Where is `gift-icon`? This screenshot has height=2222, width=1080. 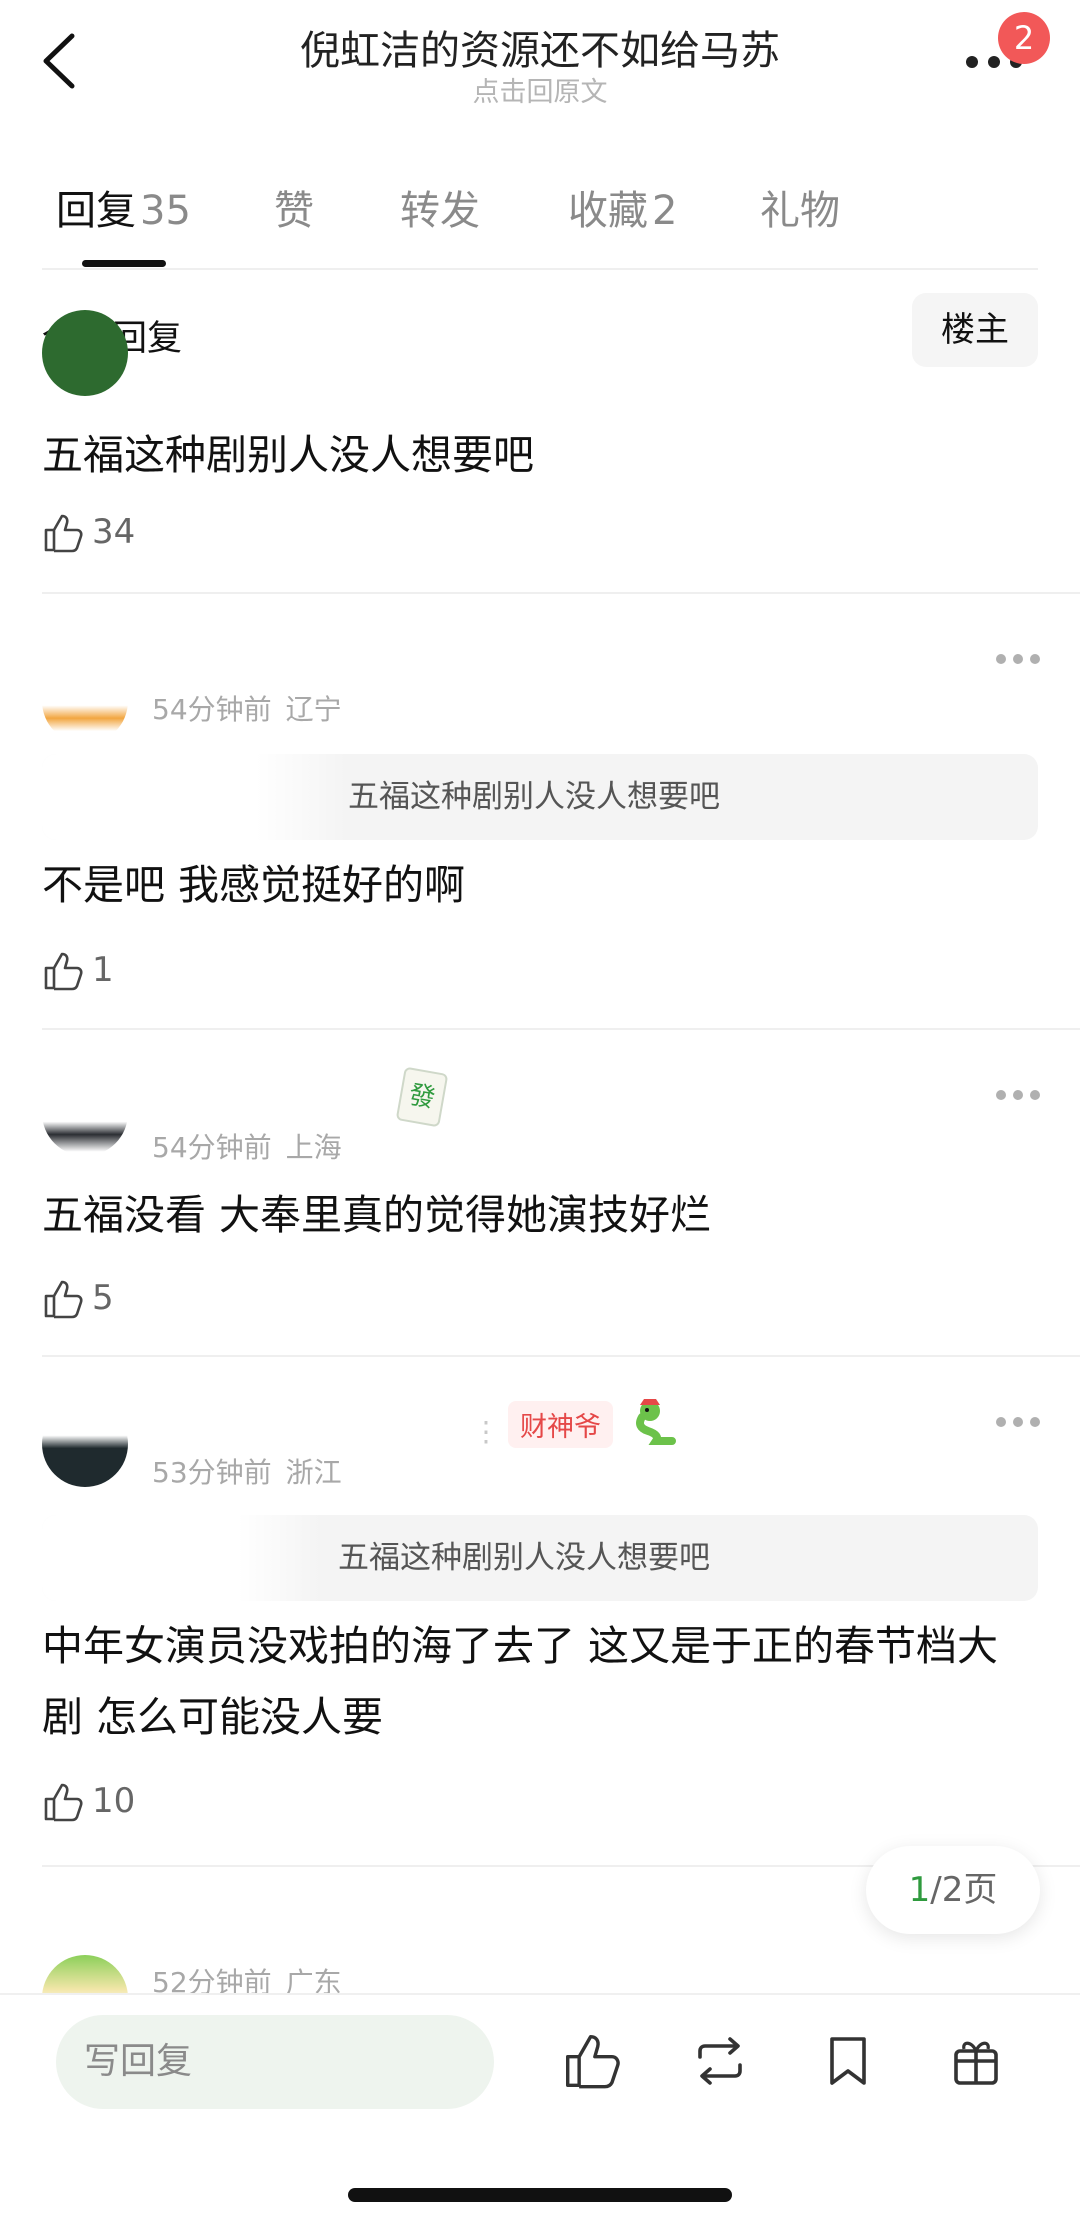
gift-icon is located at coordinates (976, 2063).